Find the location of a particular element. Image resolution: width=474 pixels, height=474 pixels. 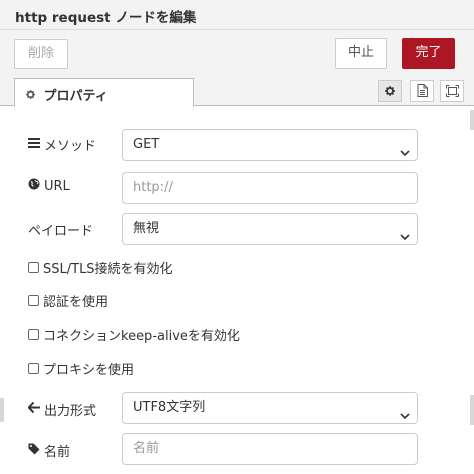

keepalive-checkbox is located at coordinates (33, 334).